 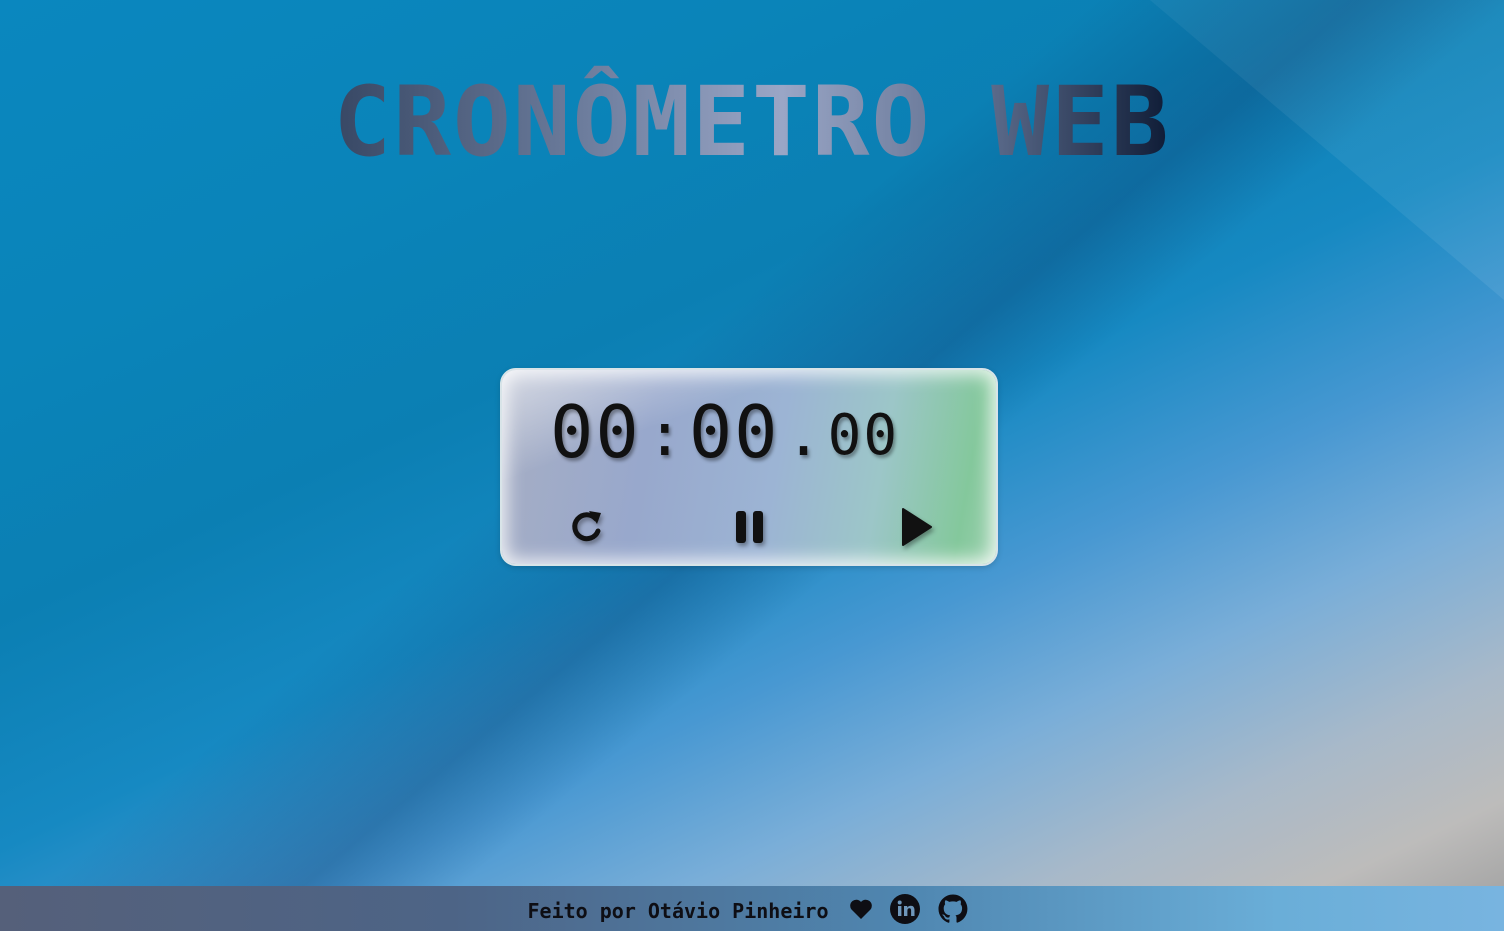 I want to click on pause-button, so click(x=750, y=527).